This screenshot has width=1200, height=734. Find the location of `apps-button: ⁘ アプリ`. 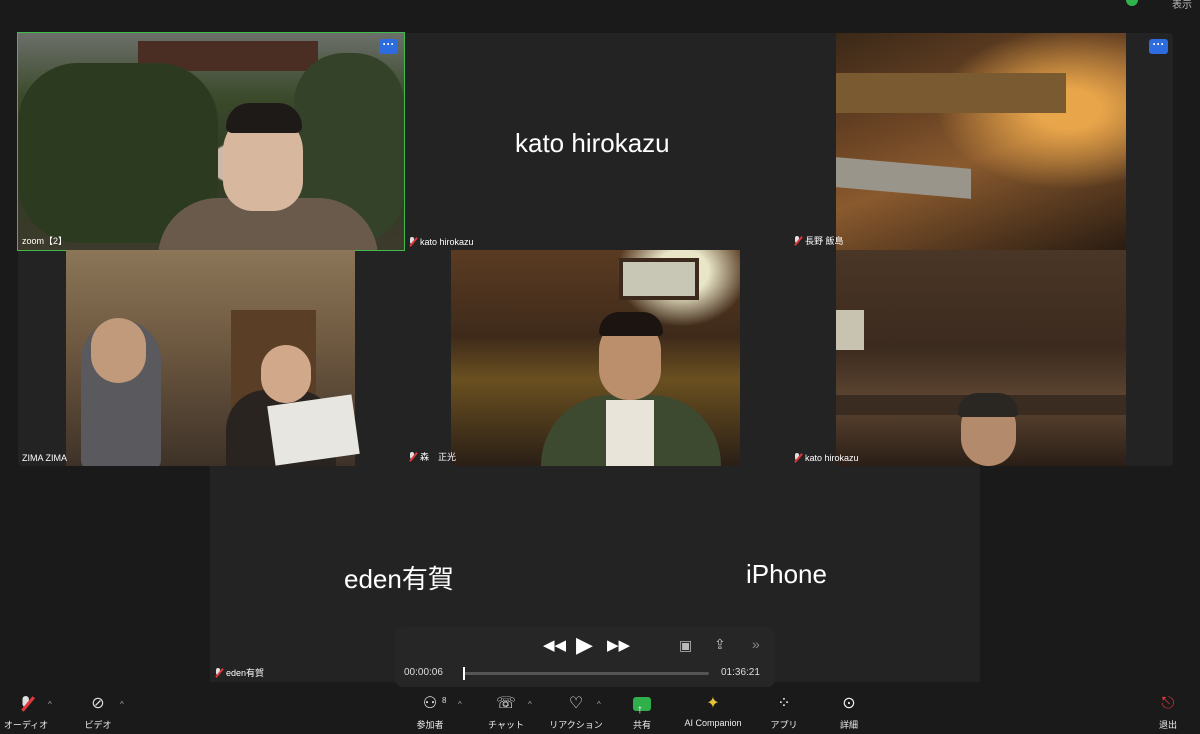

apps-button: ⁘ アプリ is located at coordinates (784, 712).